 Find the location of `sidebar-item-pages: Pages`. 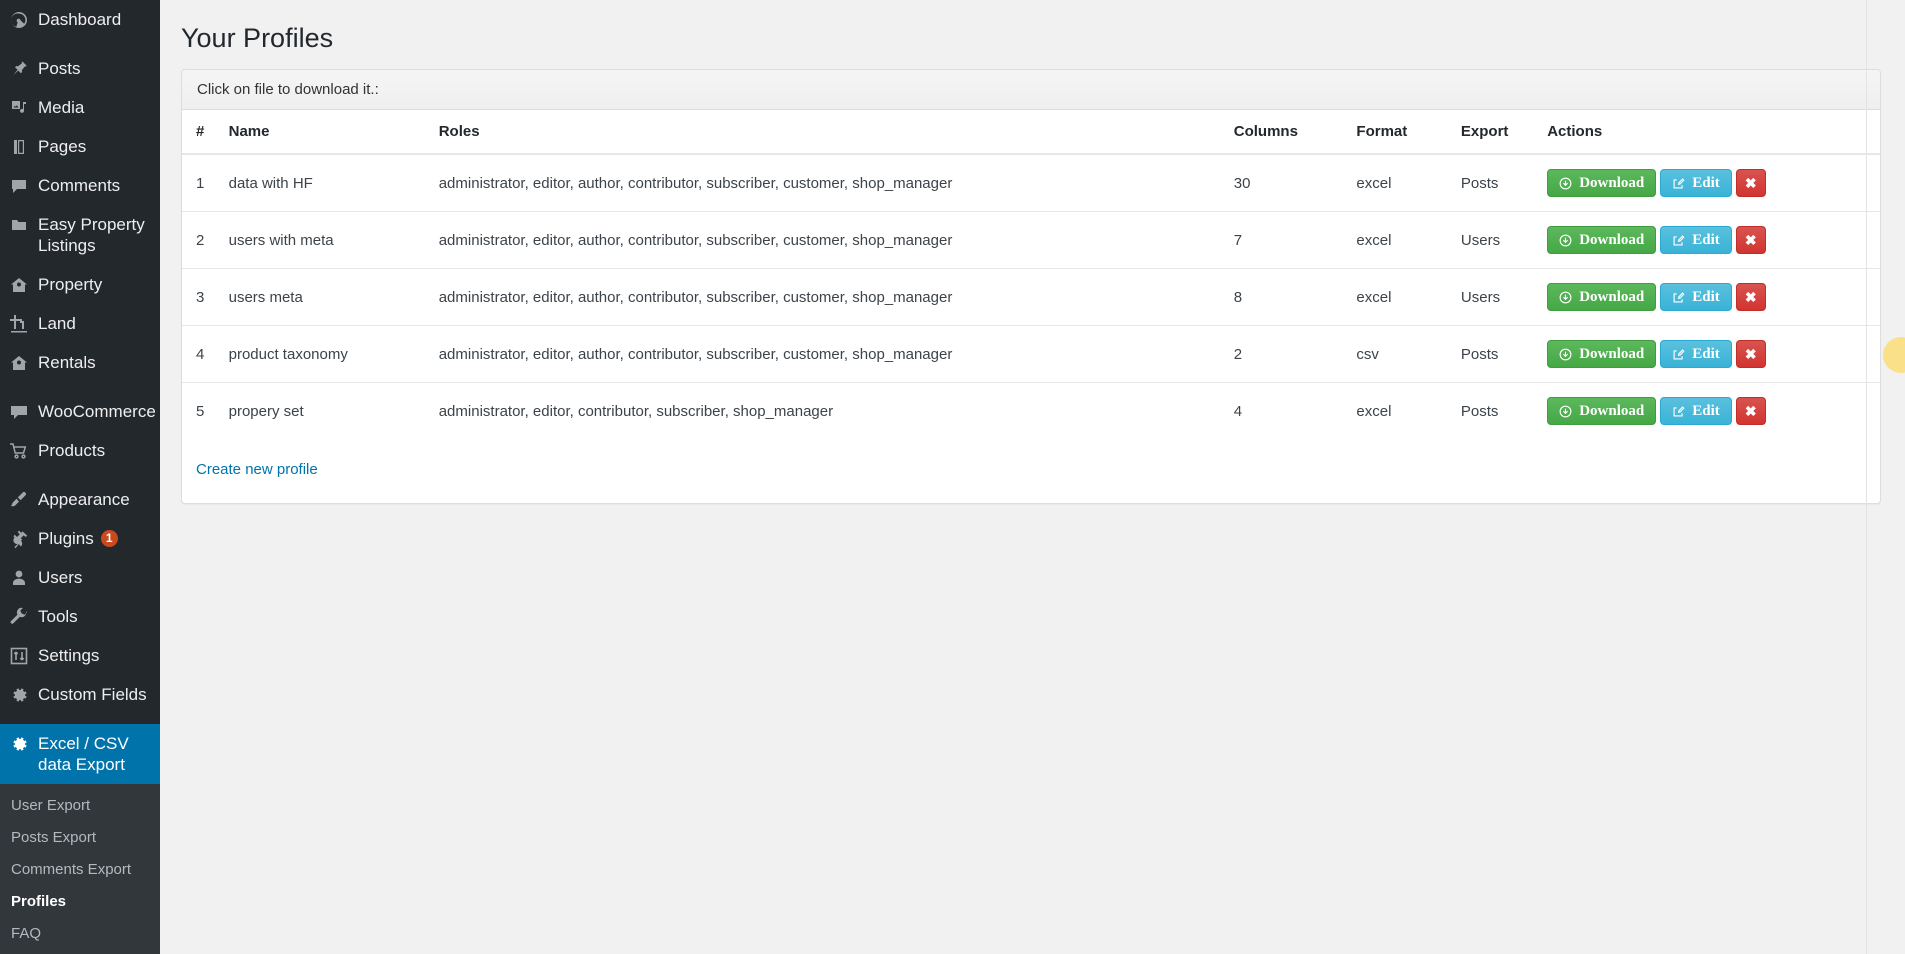

sidebar-item-pages: Pages is located at coordinates (80, 146).